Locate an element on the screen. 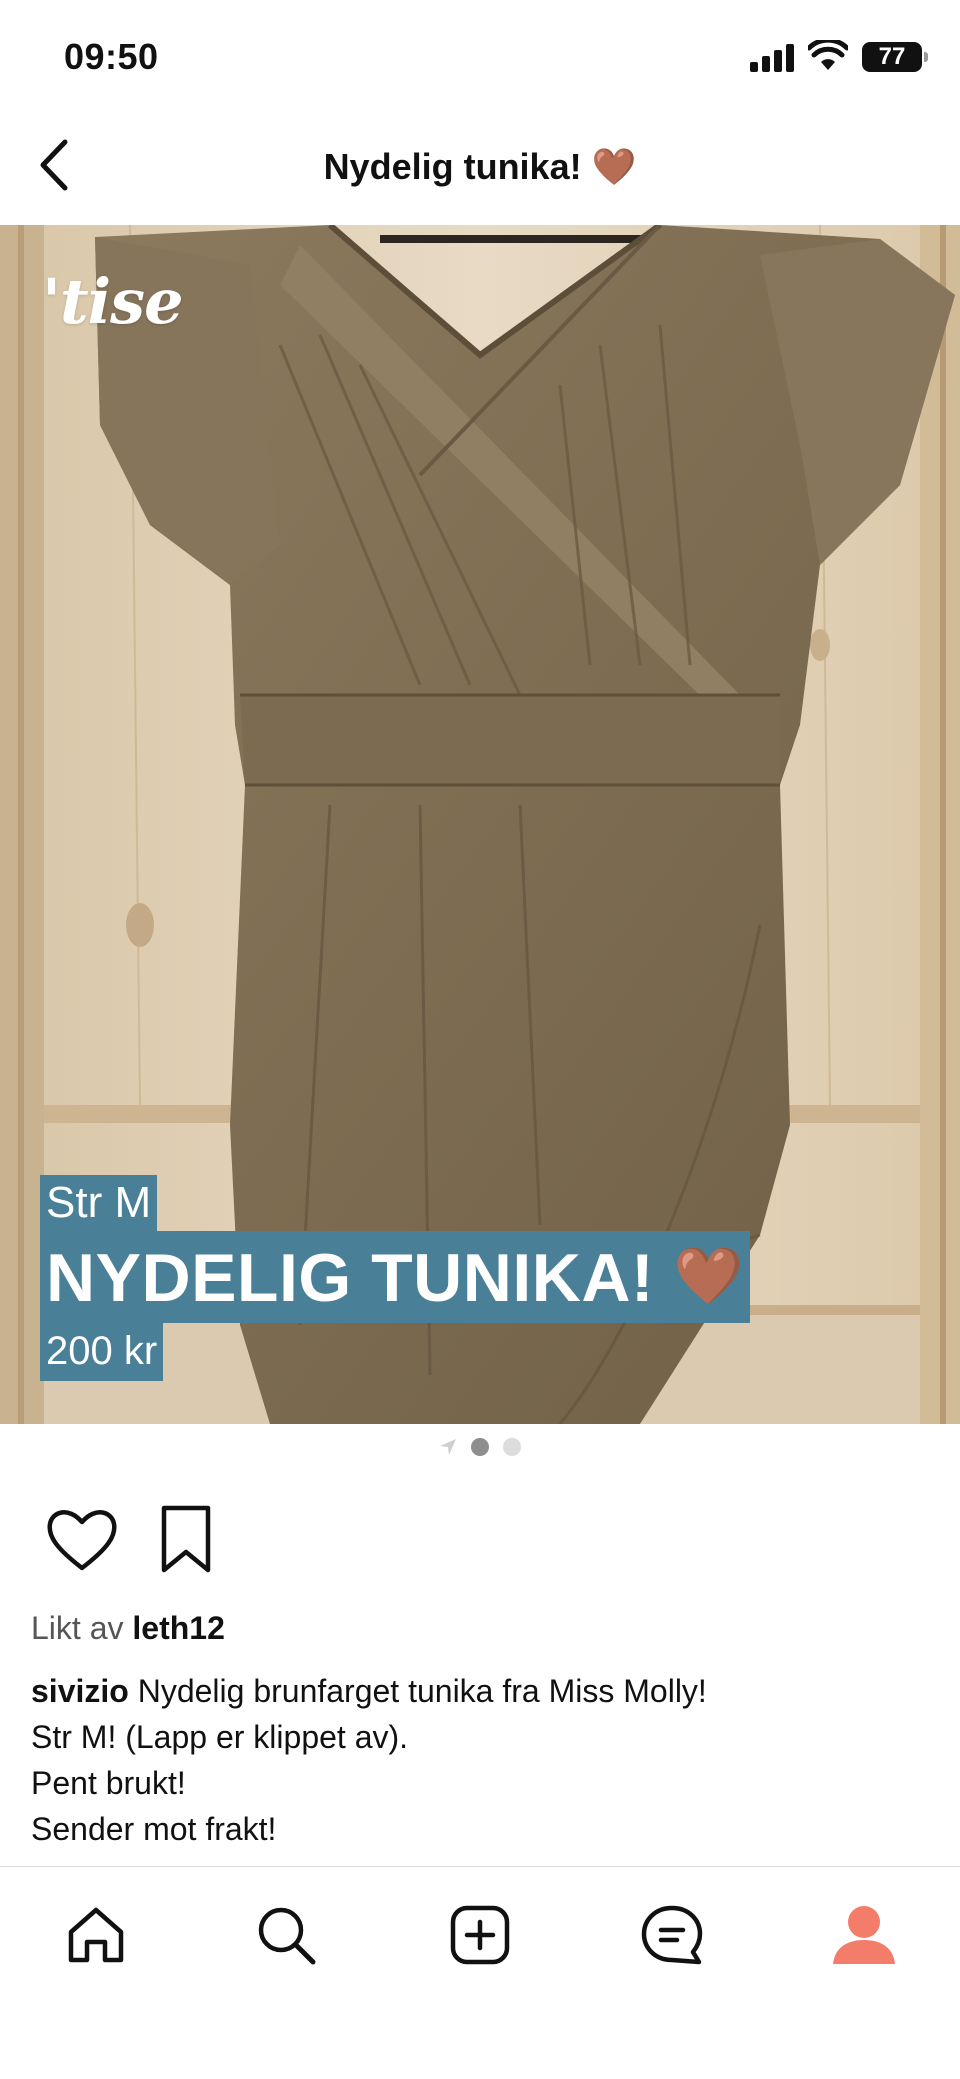  battery-icon: 77 is located at coordinates (895, 57).